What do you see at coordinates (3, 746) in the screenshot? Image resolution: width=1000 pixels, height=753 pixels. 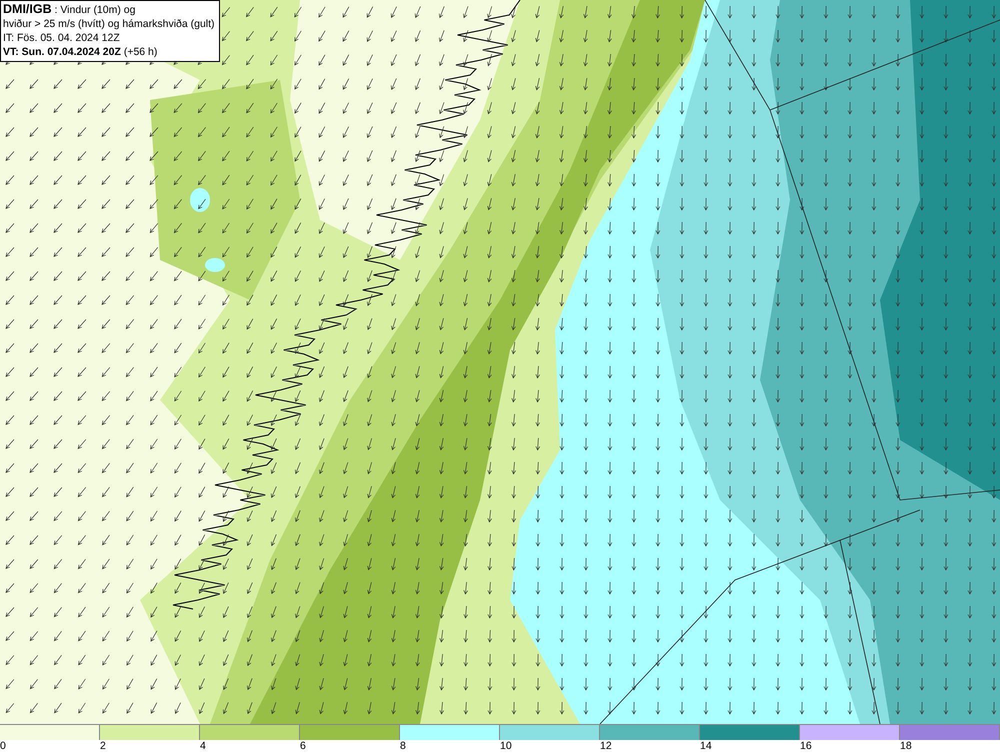 I see `legend-label: 0` at bounding box center [3, 746].